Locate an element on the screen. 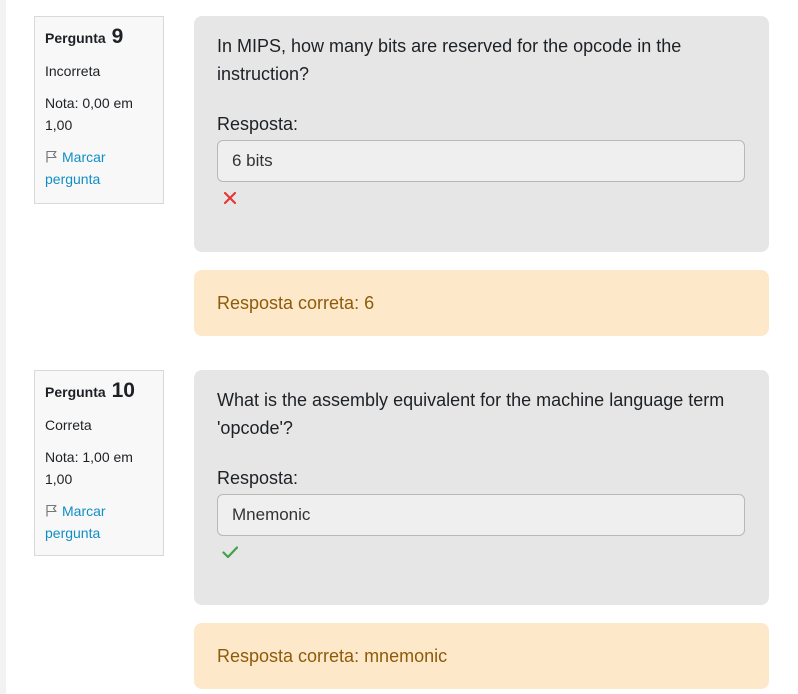 The image size is (798, 694). question-grade: Nota: 0,00 em 1,00 is located at coordinates (89, 114).